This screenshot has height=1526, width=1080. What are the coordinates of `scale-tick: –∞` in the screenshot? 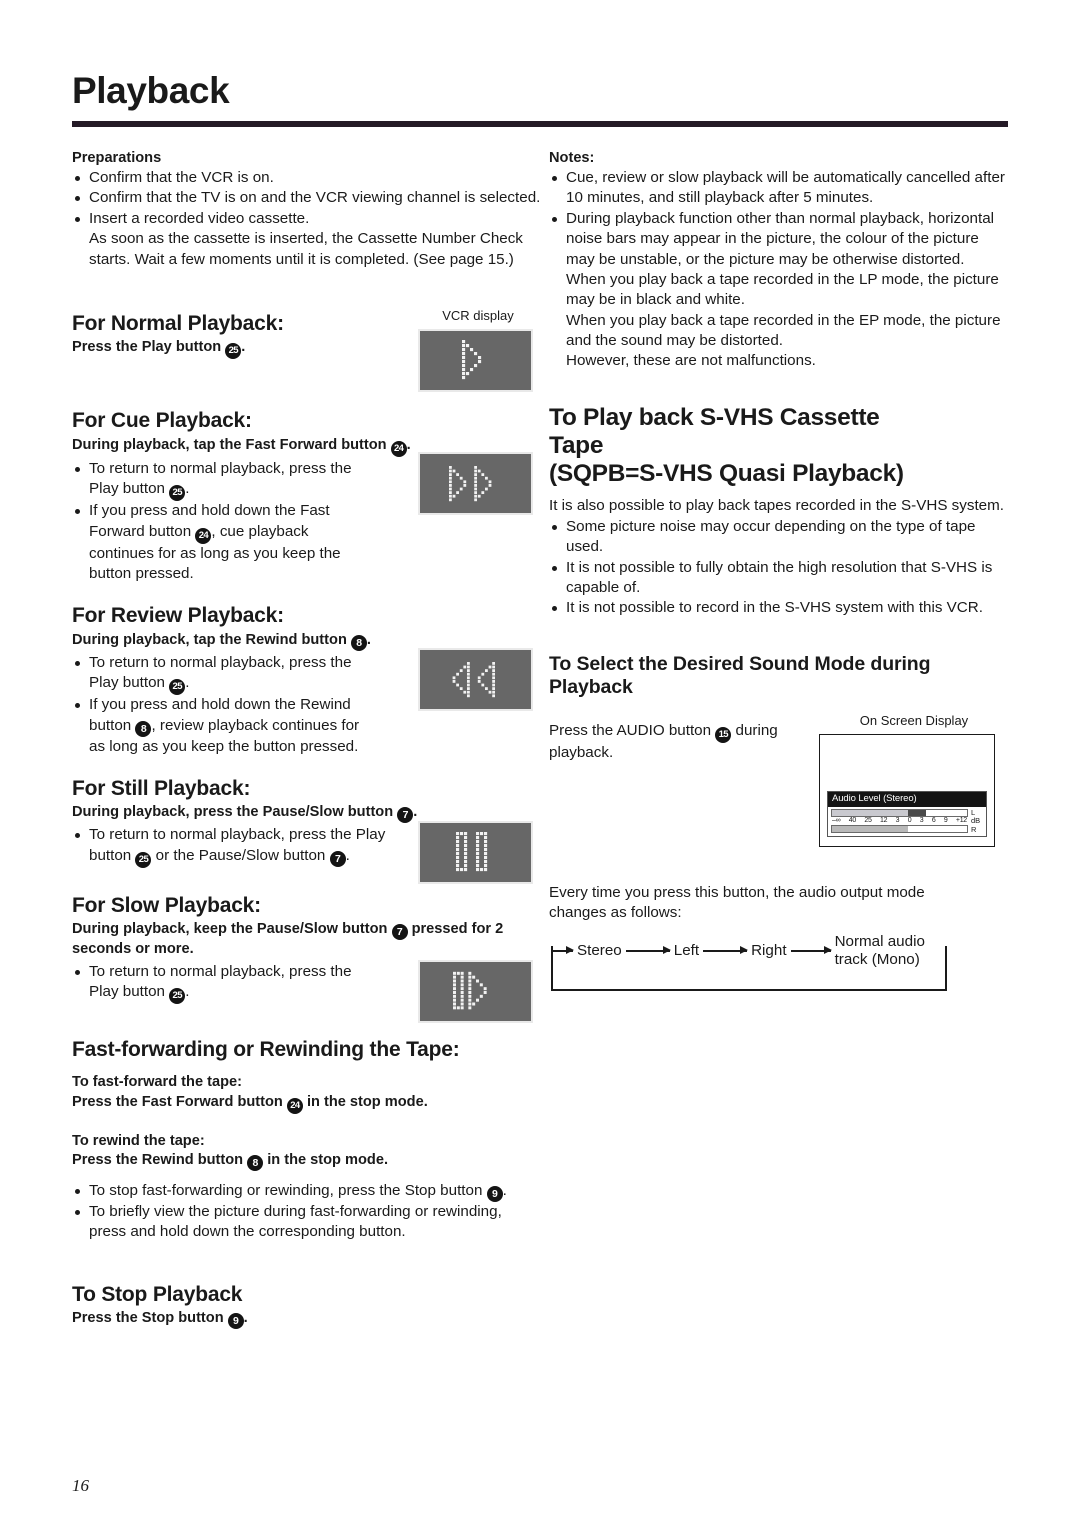 It's located at (836, 820).